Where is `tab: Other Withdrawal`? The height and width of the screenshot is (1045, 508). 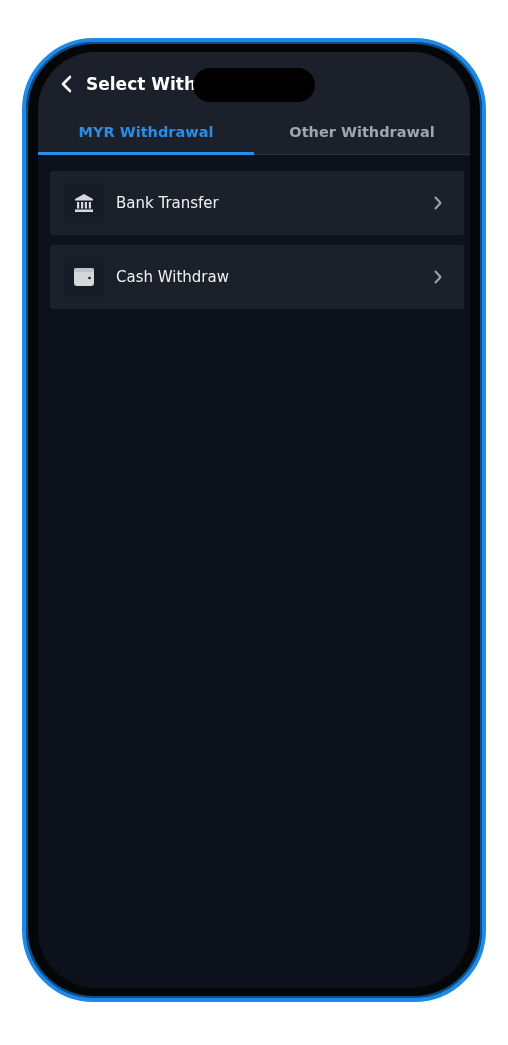 tab: Other Withdrawal is located at coordinates (362, 134).